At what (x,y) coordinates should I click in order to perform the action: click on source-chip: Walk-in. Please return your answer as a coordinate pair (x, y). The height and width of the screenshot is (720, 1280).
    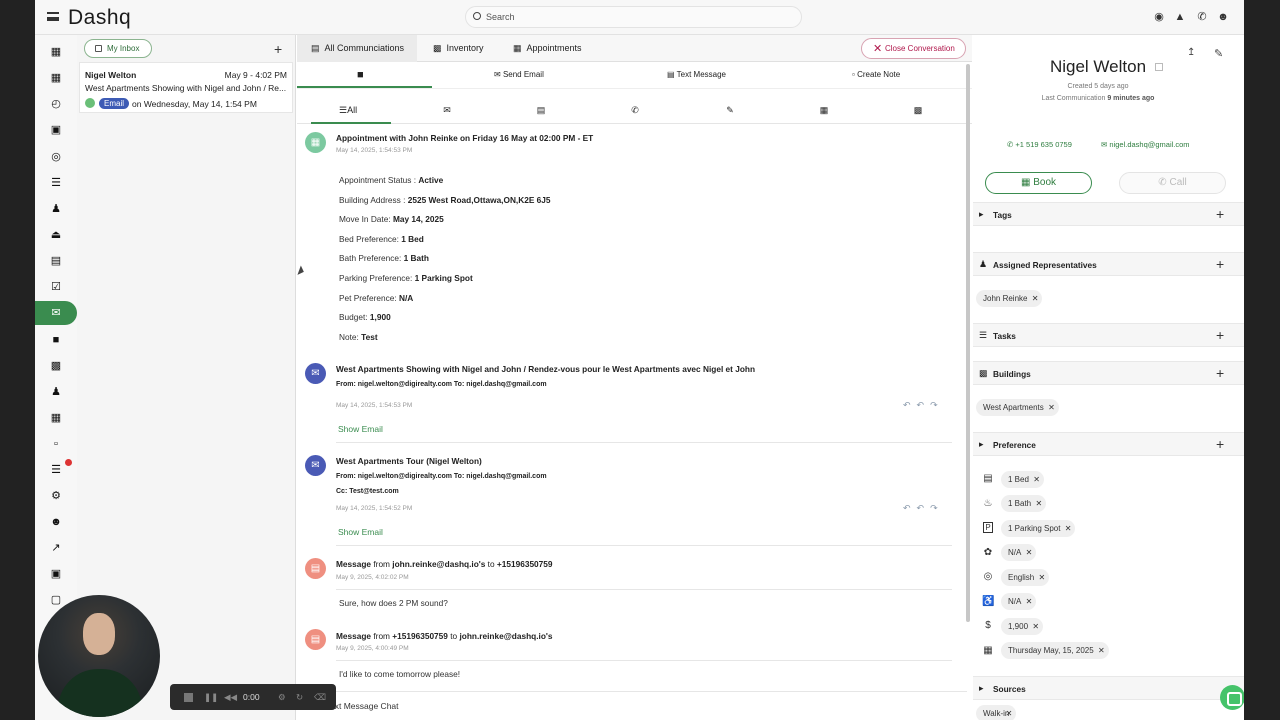
    Looking at the image, I should click on (996, 712).